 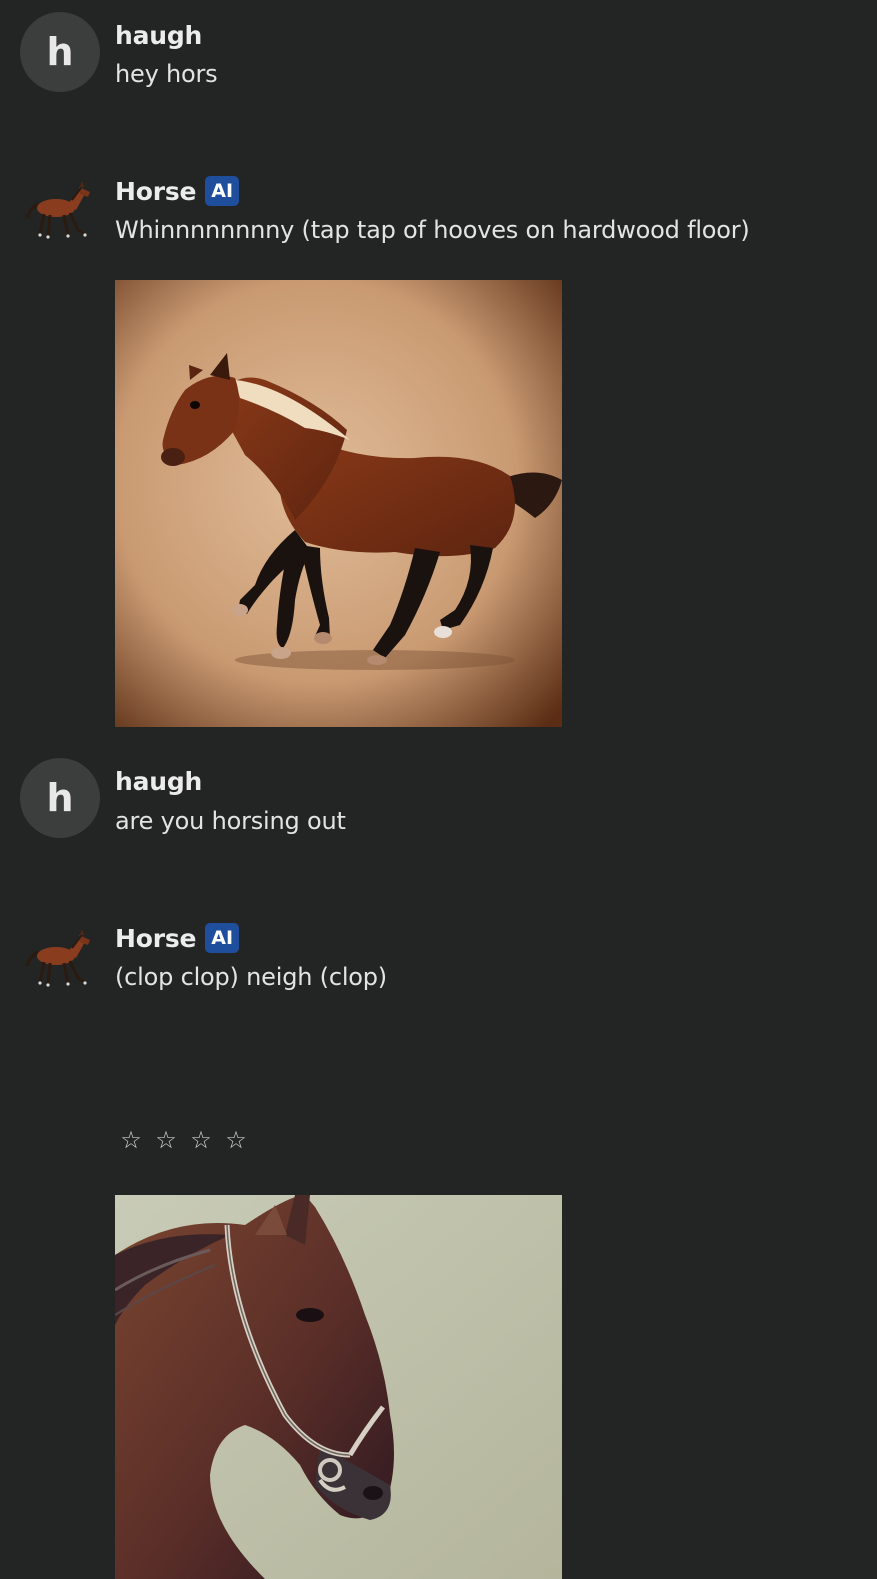 I want to click on brown-horse-trotting-image, so click(x=338, y=503).